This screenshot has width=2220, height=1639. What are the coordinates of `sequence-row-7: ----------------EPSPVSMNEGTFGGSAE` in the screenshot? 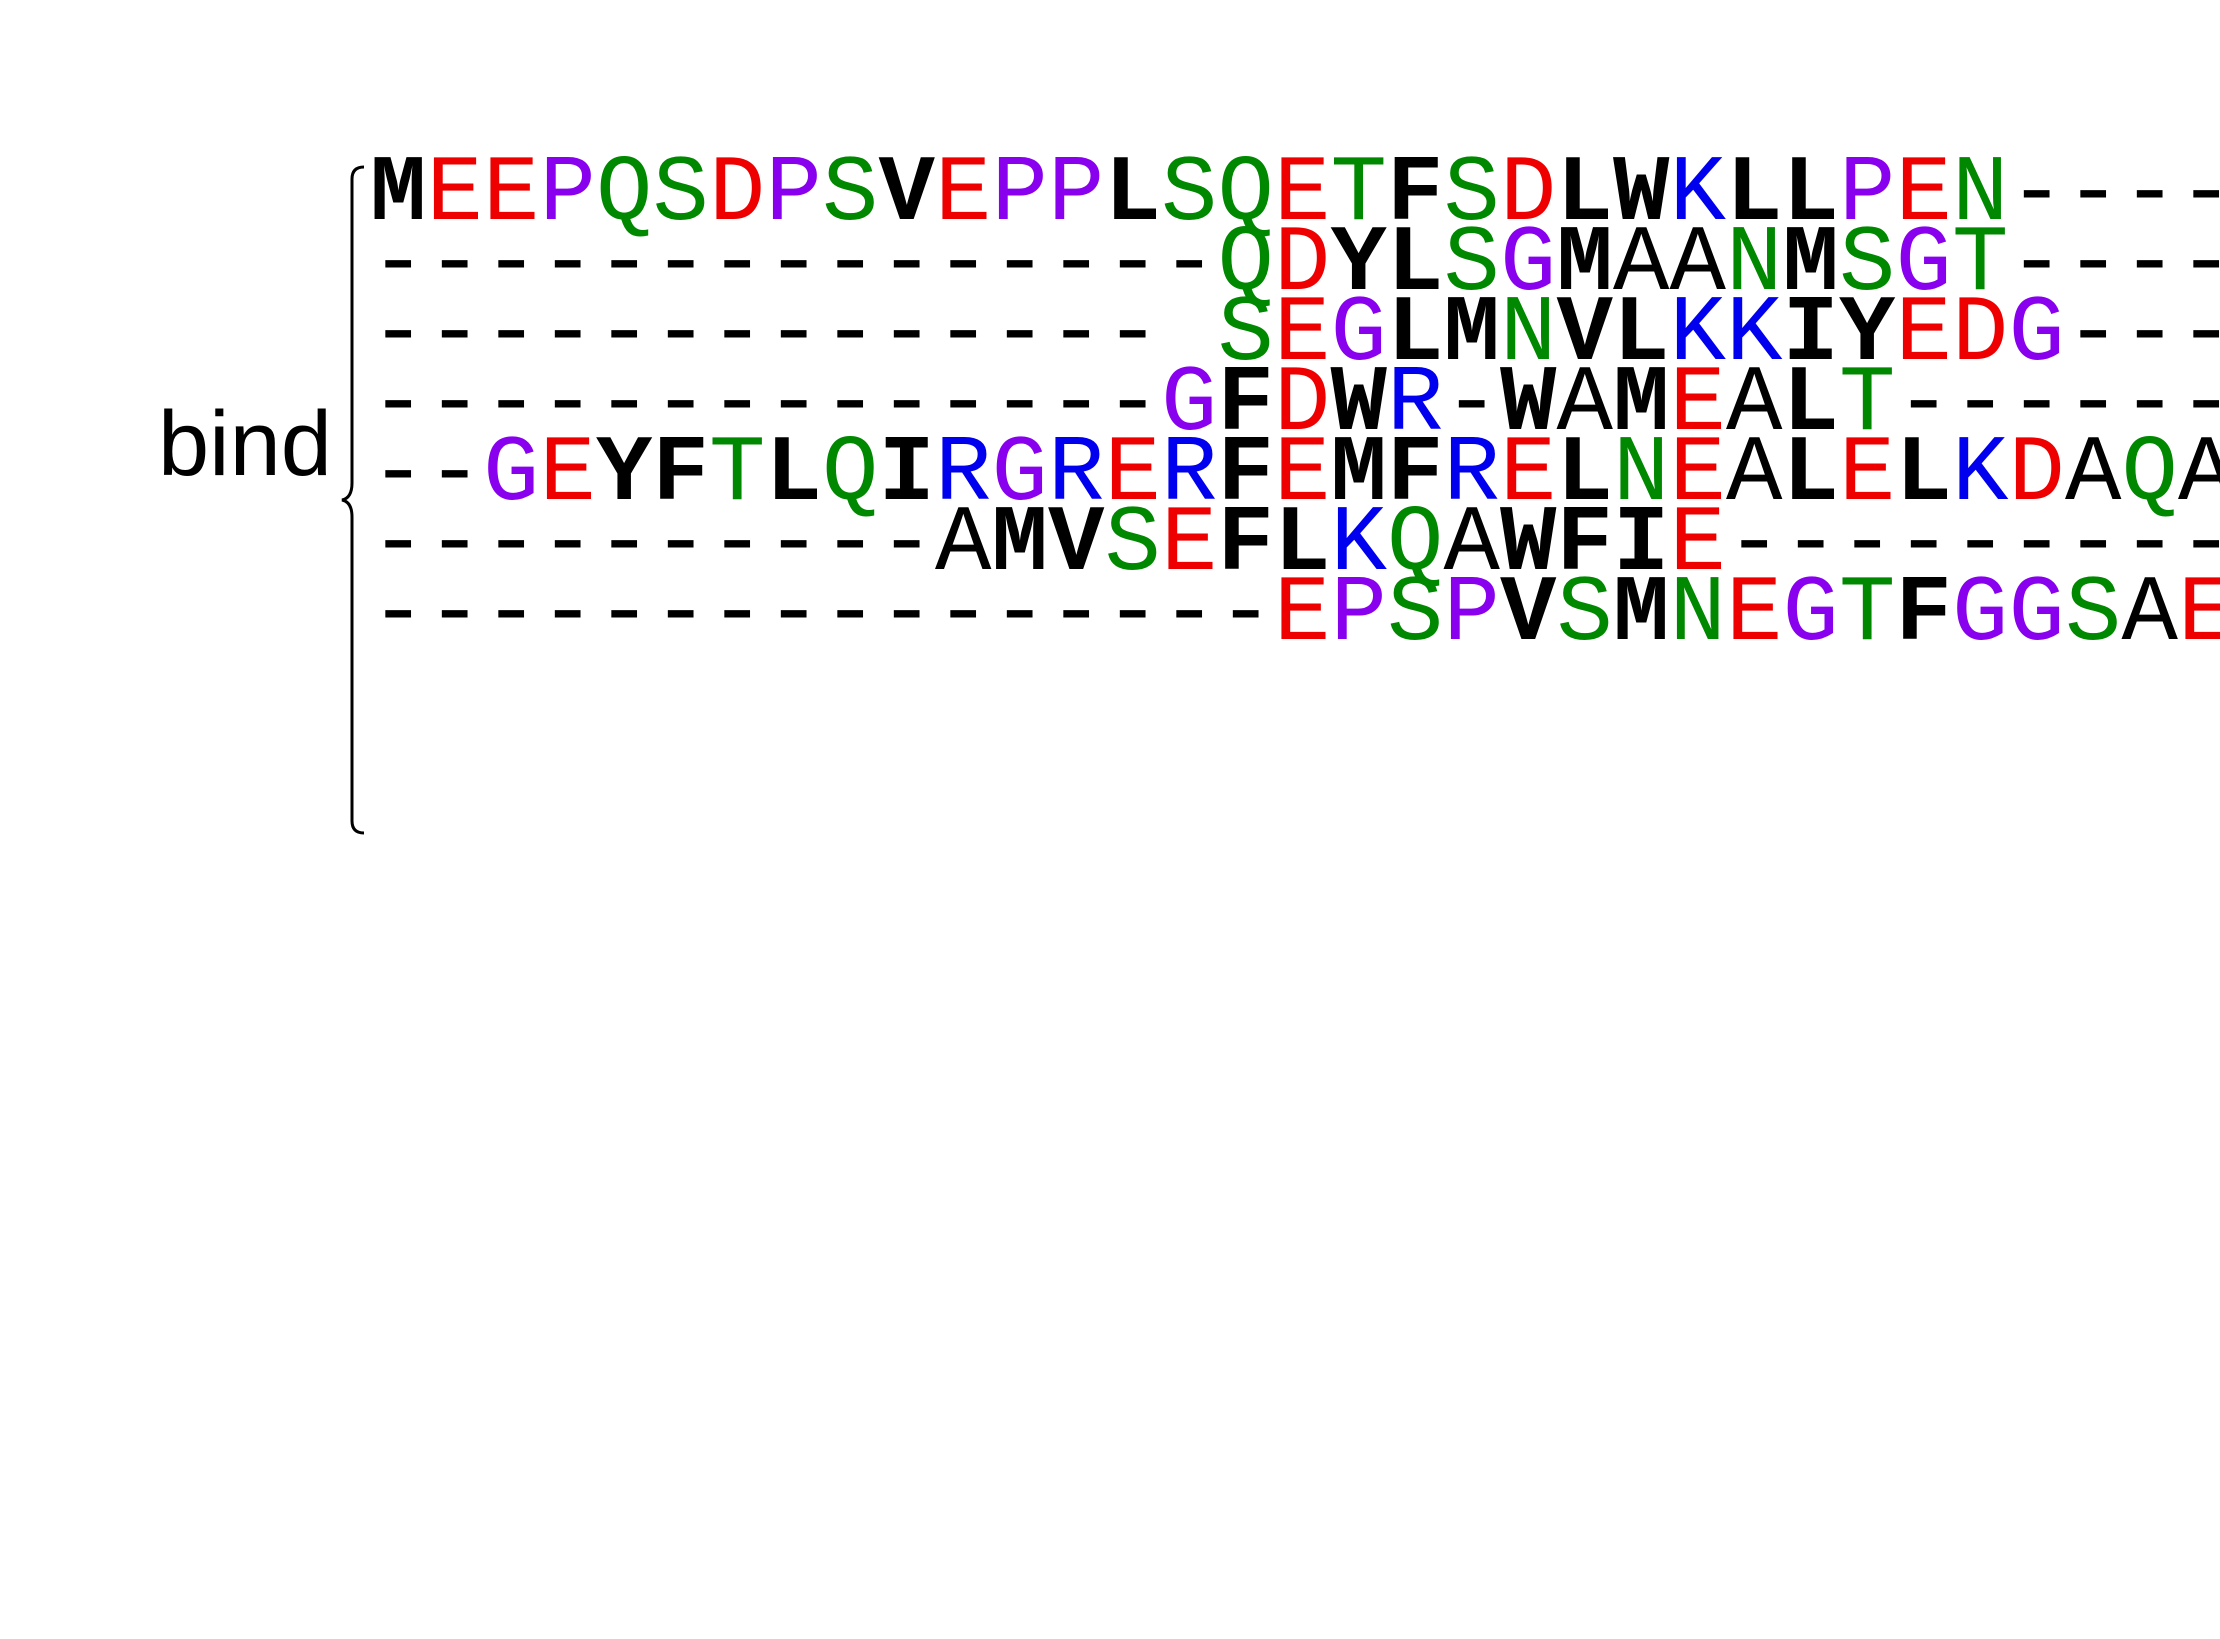 It's located at (1295, 615).